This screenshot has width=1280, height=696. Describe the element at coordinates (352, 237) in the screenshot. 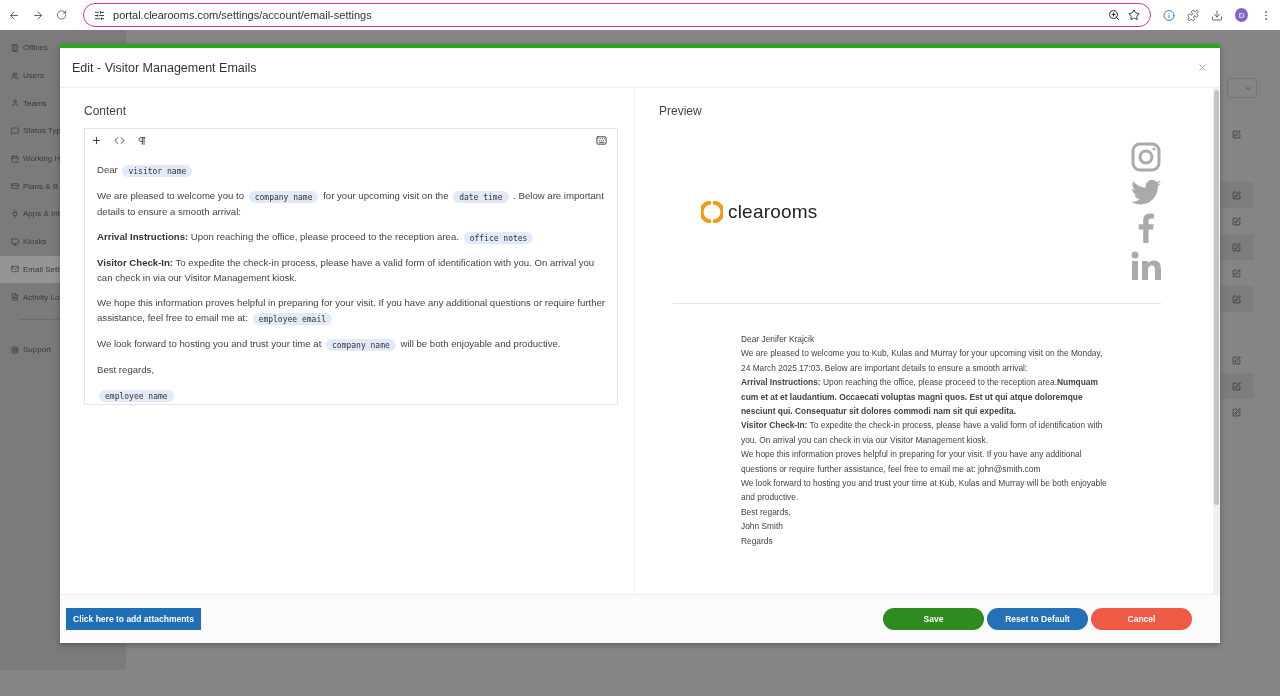

I see `editor-paragraph: Arrival Instructions: Upon reaching the office, please proceed to the reception area. office notes` at that location.